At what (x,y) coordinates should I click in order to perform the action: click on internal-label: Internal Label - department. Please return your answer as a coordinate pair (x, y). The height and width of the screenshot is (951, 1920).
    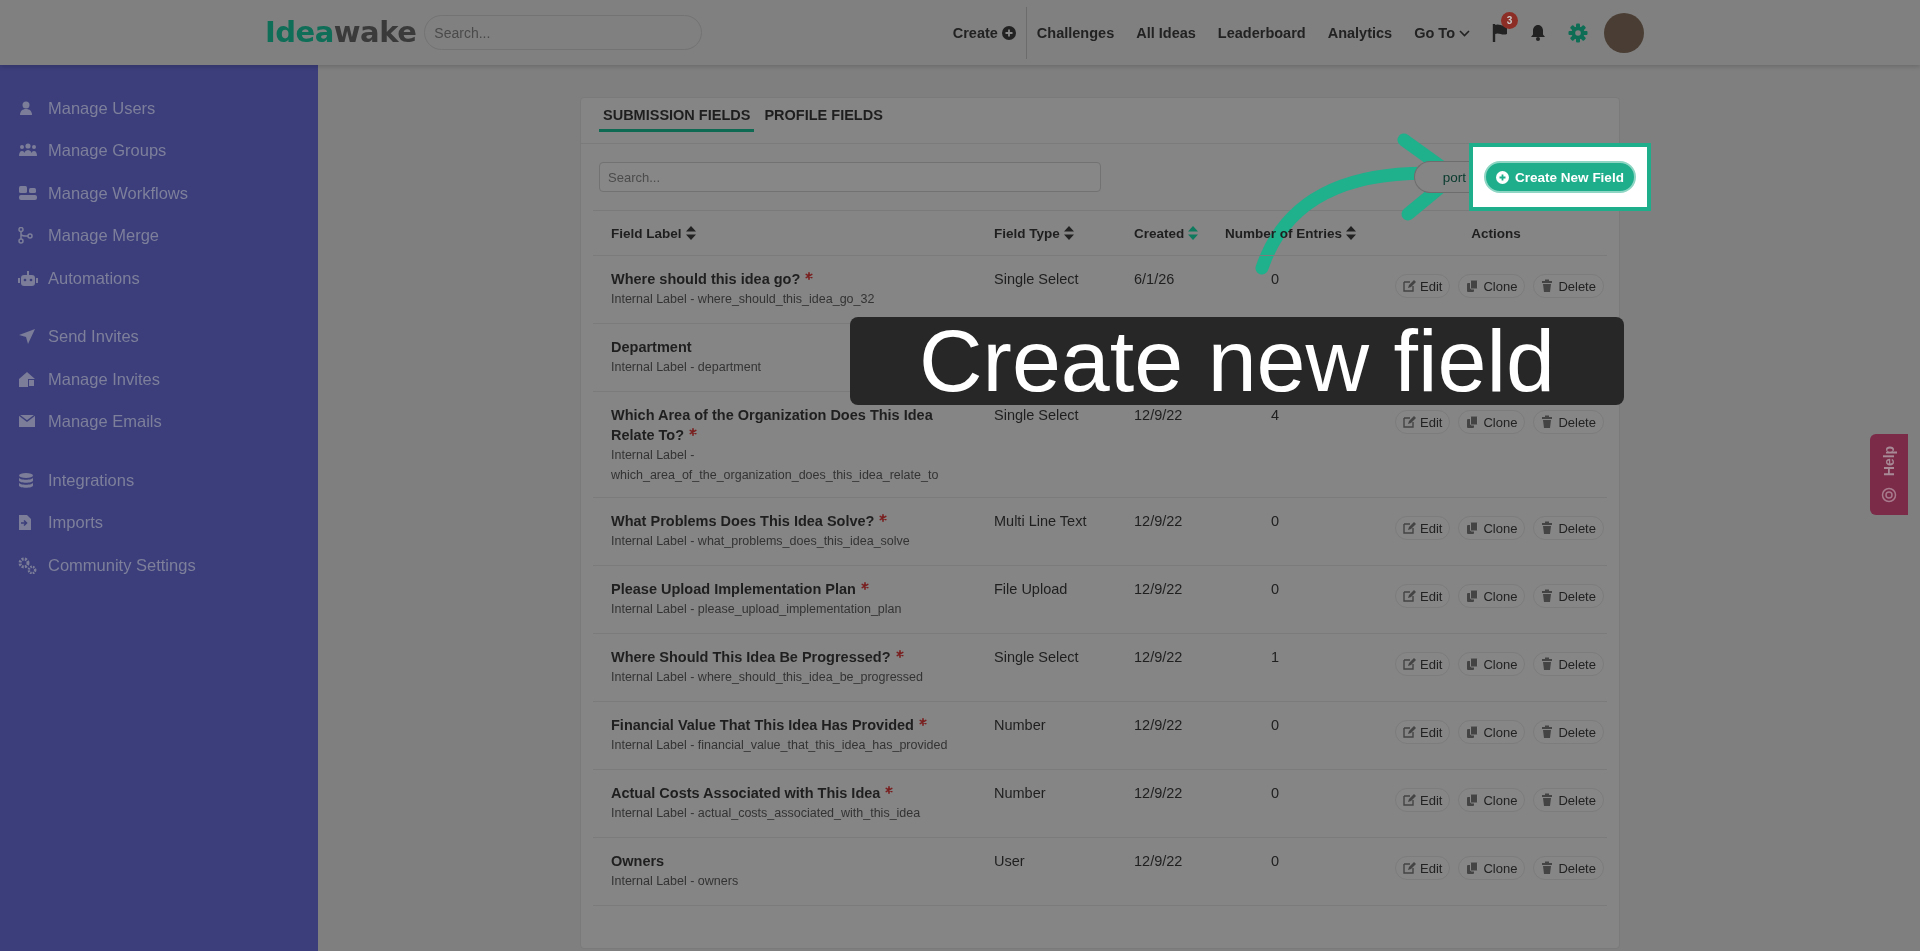
    Looking at the image, I should click on (687, 367).